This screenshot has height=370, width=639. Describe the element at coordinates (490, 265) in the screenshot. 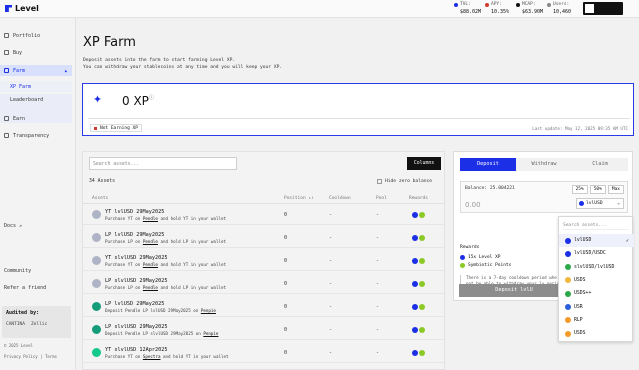

I see `reward-label: Symbiotic Points` at that location.